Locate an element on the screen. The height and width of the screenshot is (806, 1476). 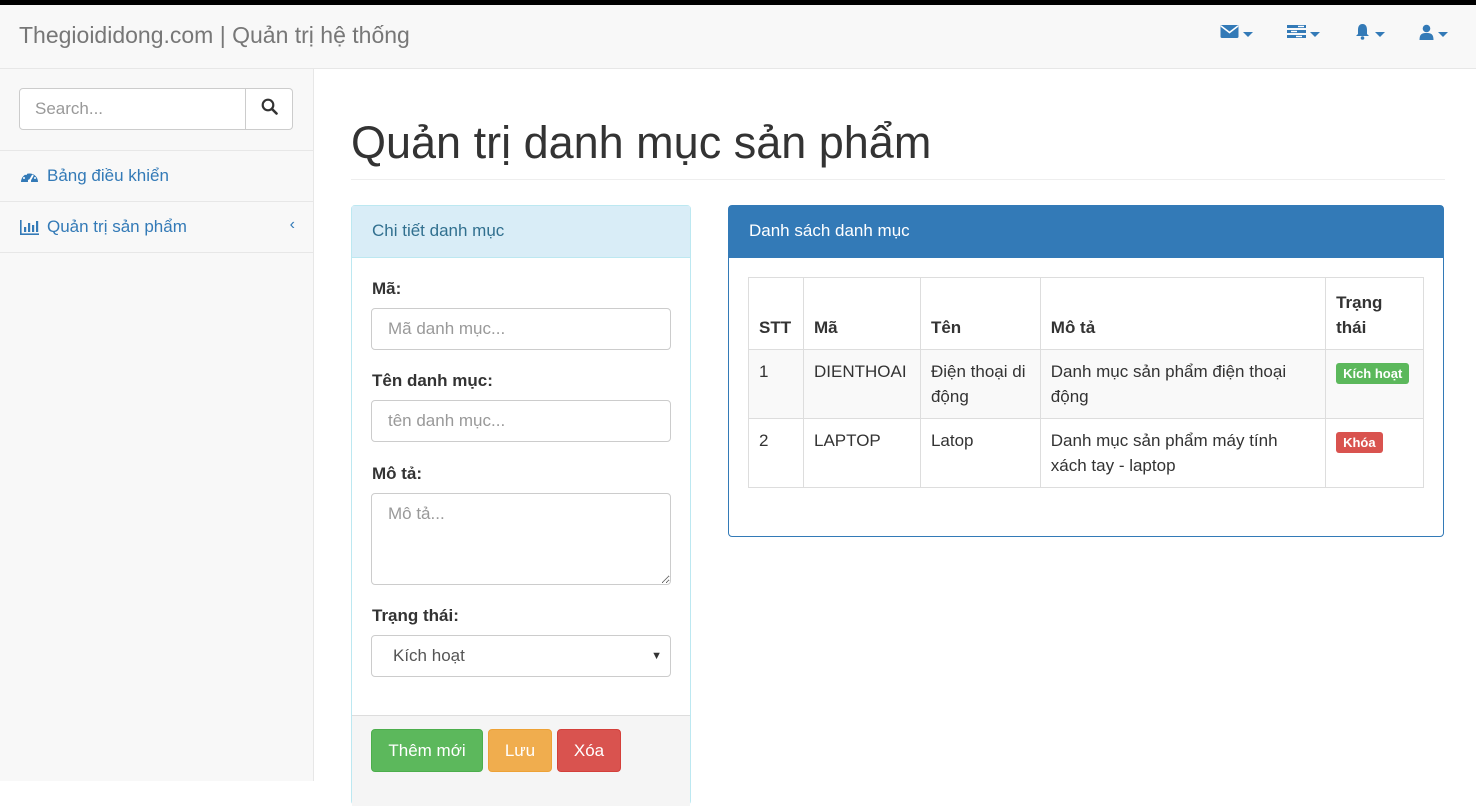
name-field is located at coordinates (521, 421).